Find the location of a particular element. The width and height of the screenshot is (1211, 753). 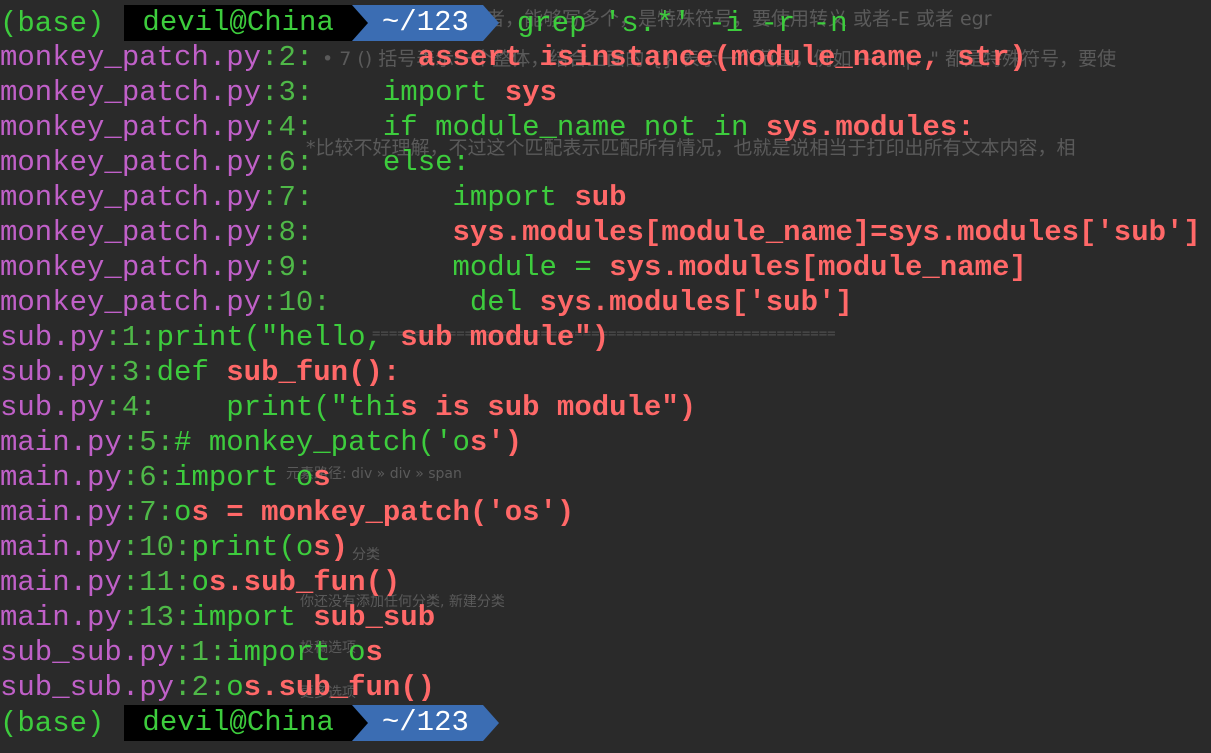

result-match-highlight: s is sub module") is located at coordinates (548, 407).